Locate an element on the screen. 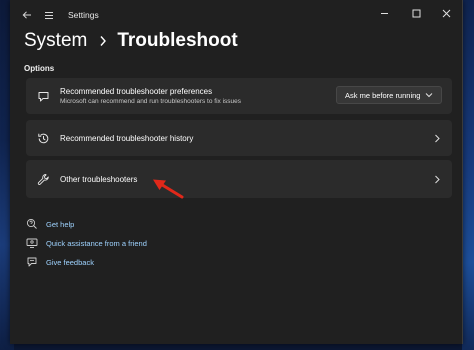 The image size is (474, 350). history-icon is located at coordinates (43, 138).